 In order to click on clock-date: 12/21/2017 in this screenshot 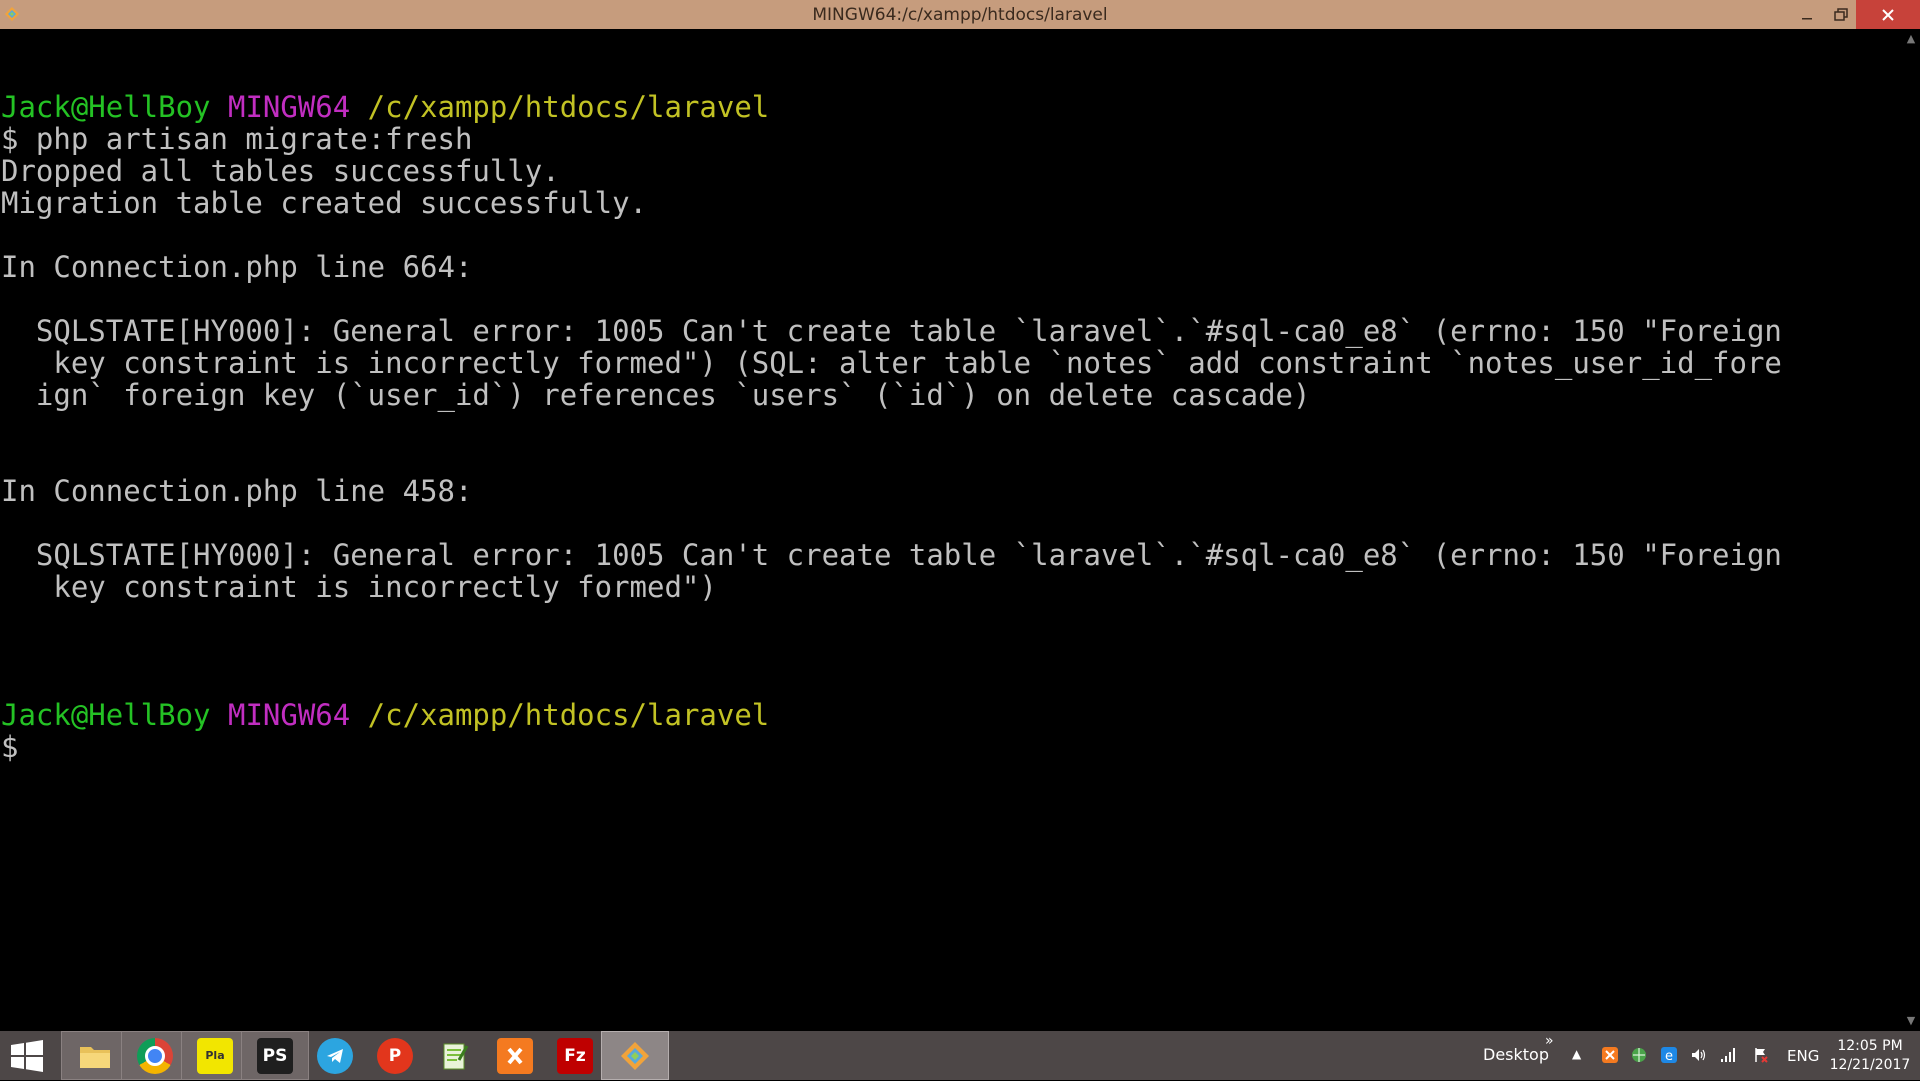, I will do `click(1870, 1065)`.